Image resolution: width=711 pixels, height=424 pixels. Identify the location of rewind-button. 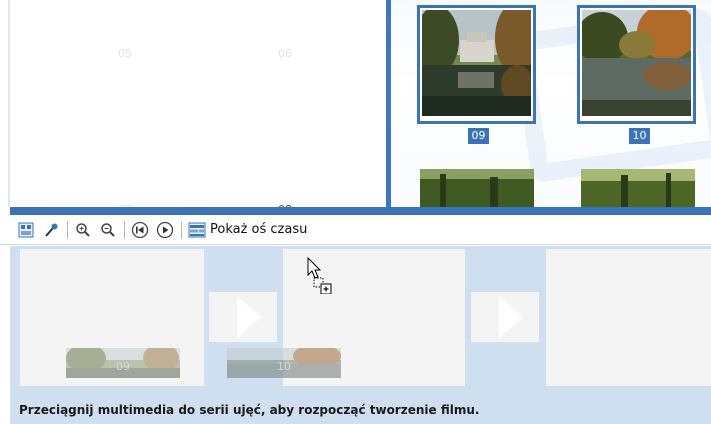
(140, 230).